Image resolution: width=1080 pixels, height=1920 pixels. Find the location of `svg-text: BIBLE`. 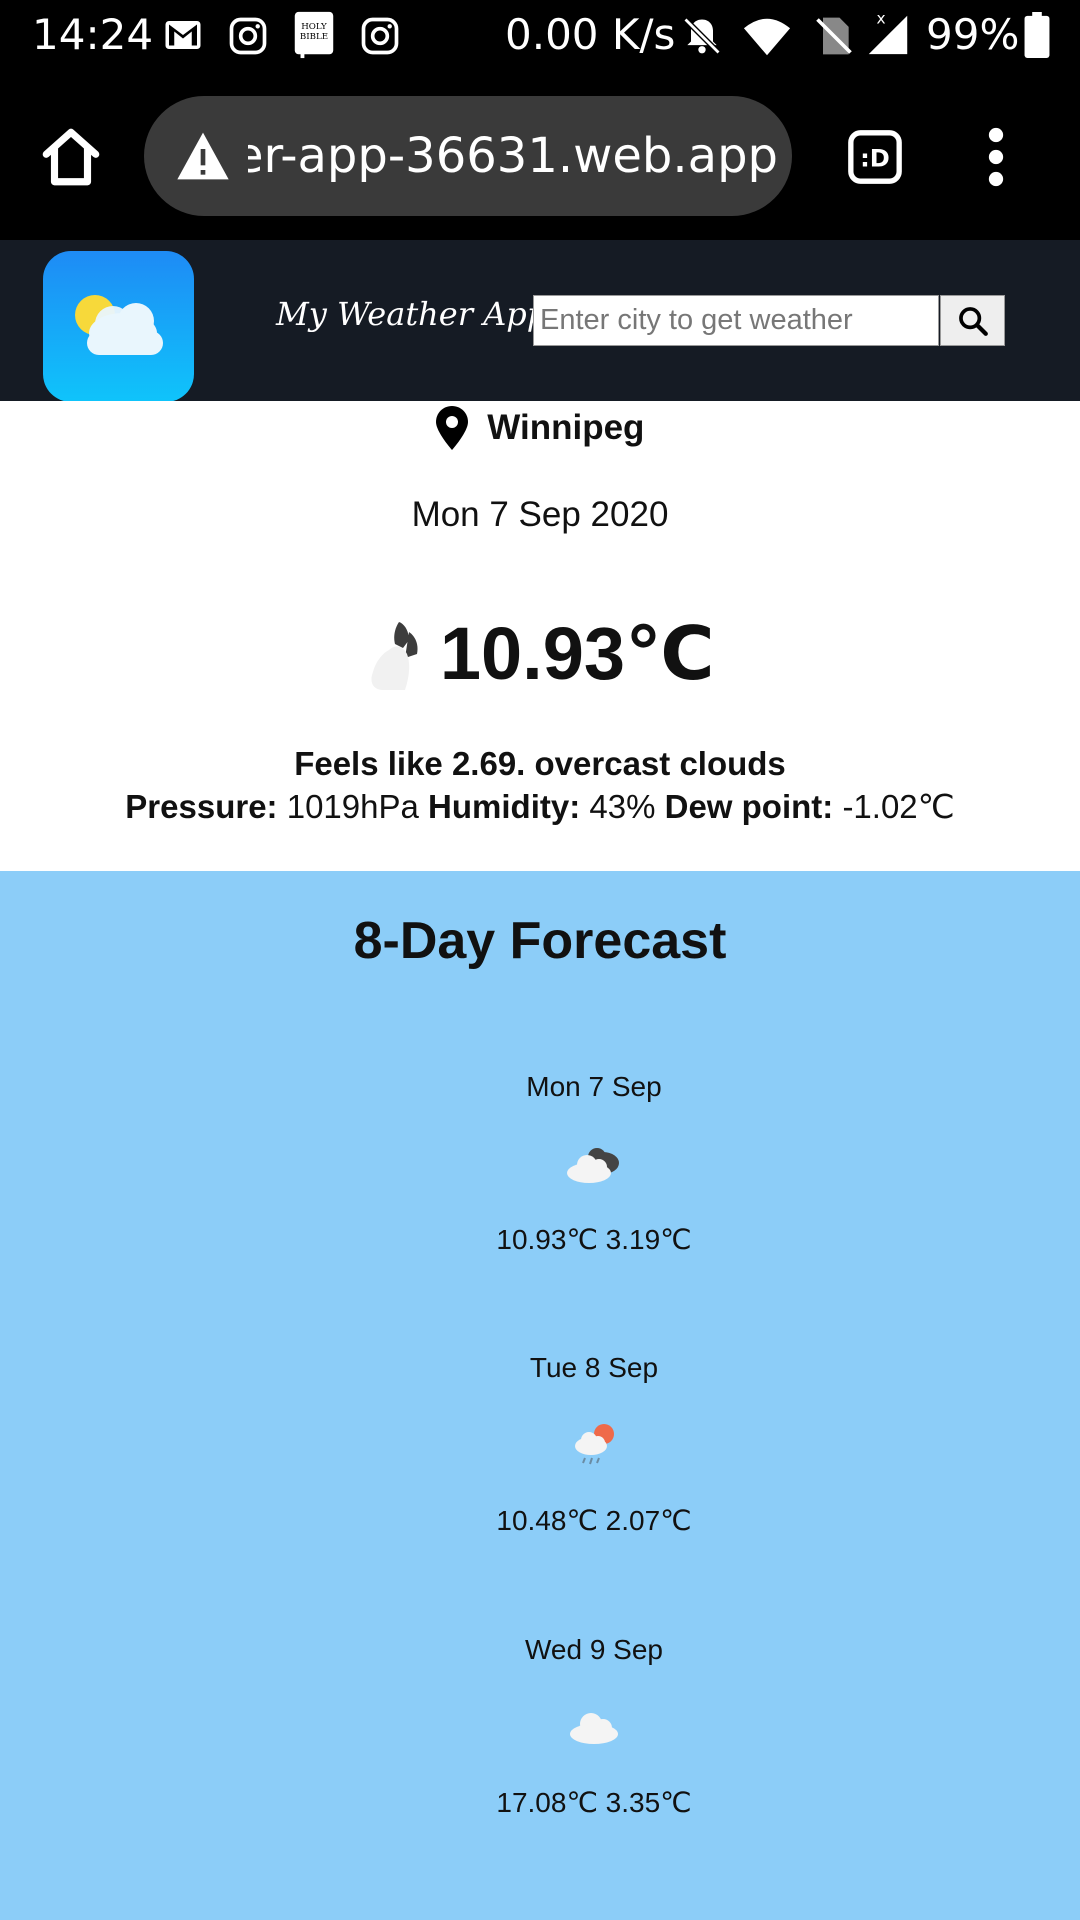

svg-text: BIBLE is located at coordinates (314, 37).